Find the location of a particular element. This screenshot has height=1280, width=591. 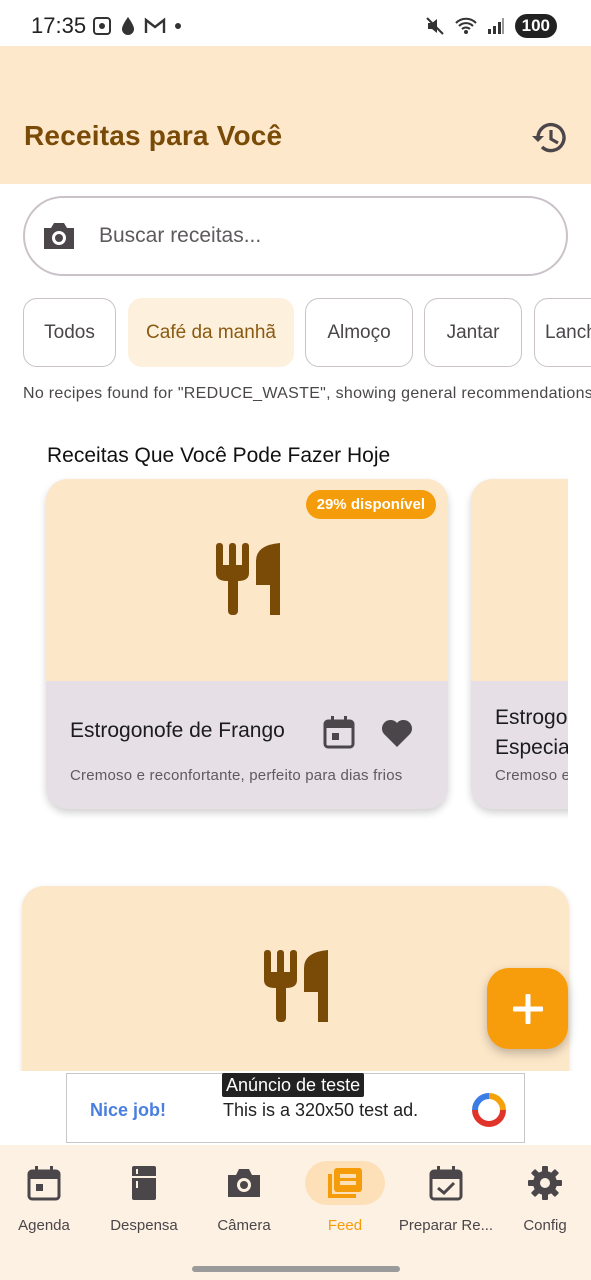

status-notification-icons is located at coordinates (137, 26).